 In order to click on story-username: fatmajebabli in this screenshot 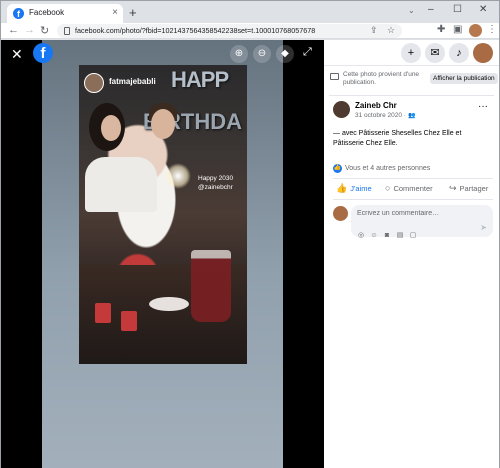, I will do `click(132, 81)`.